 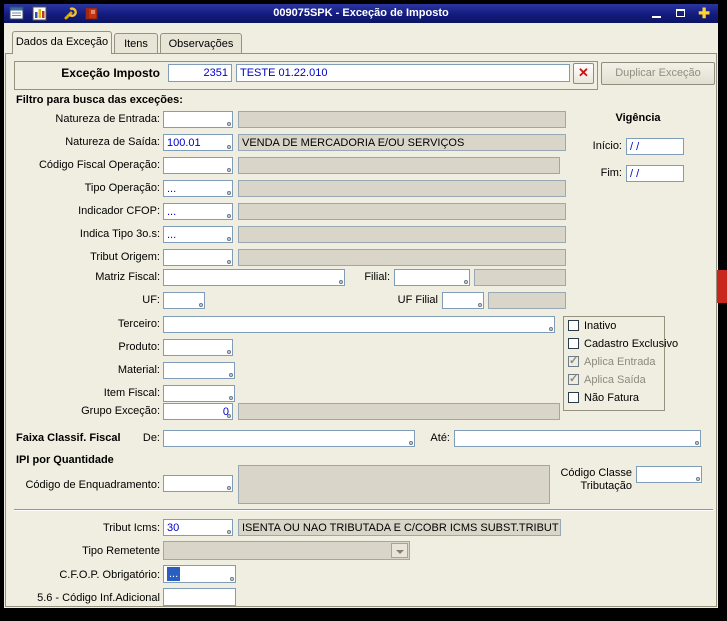 What do you see at coordinates (527, 300) in the screenshot?
I see `uf-filial-description` at bounding box center [527, 300].